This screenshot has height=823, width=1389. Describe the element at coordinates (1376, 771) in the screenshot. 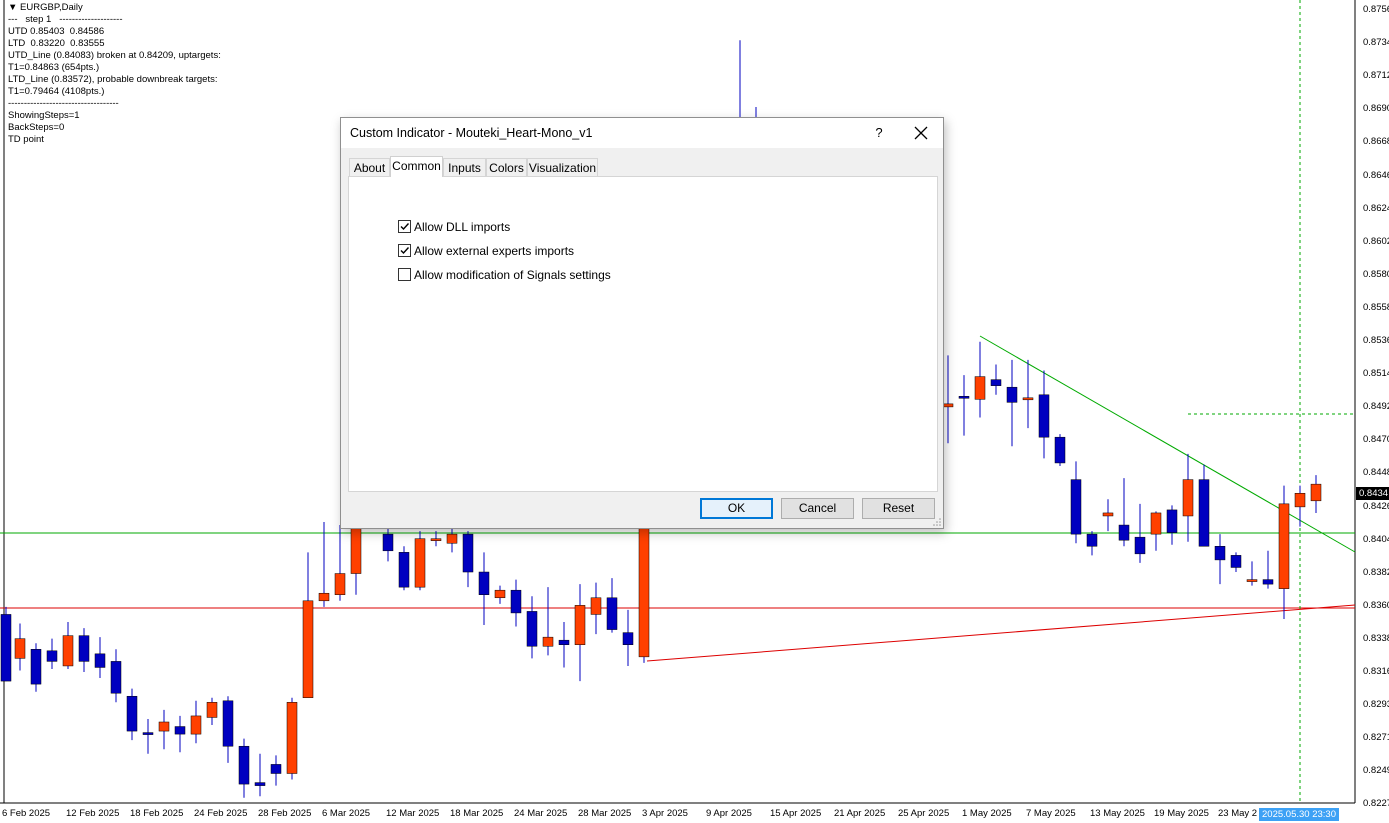

I see `price-label: 0.8249` at that location.